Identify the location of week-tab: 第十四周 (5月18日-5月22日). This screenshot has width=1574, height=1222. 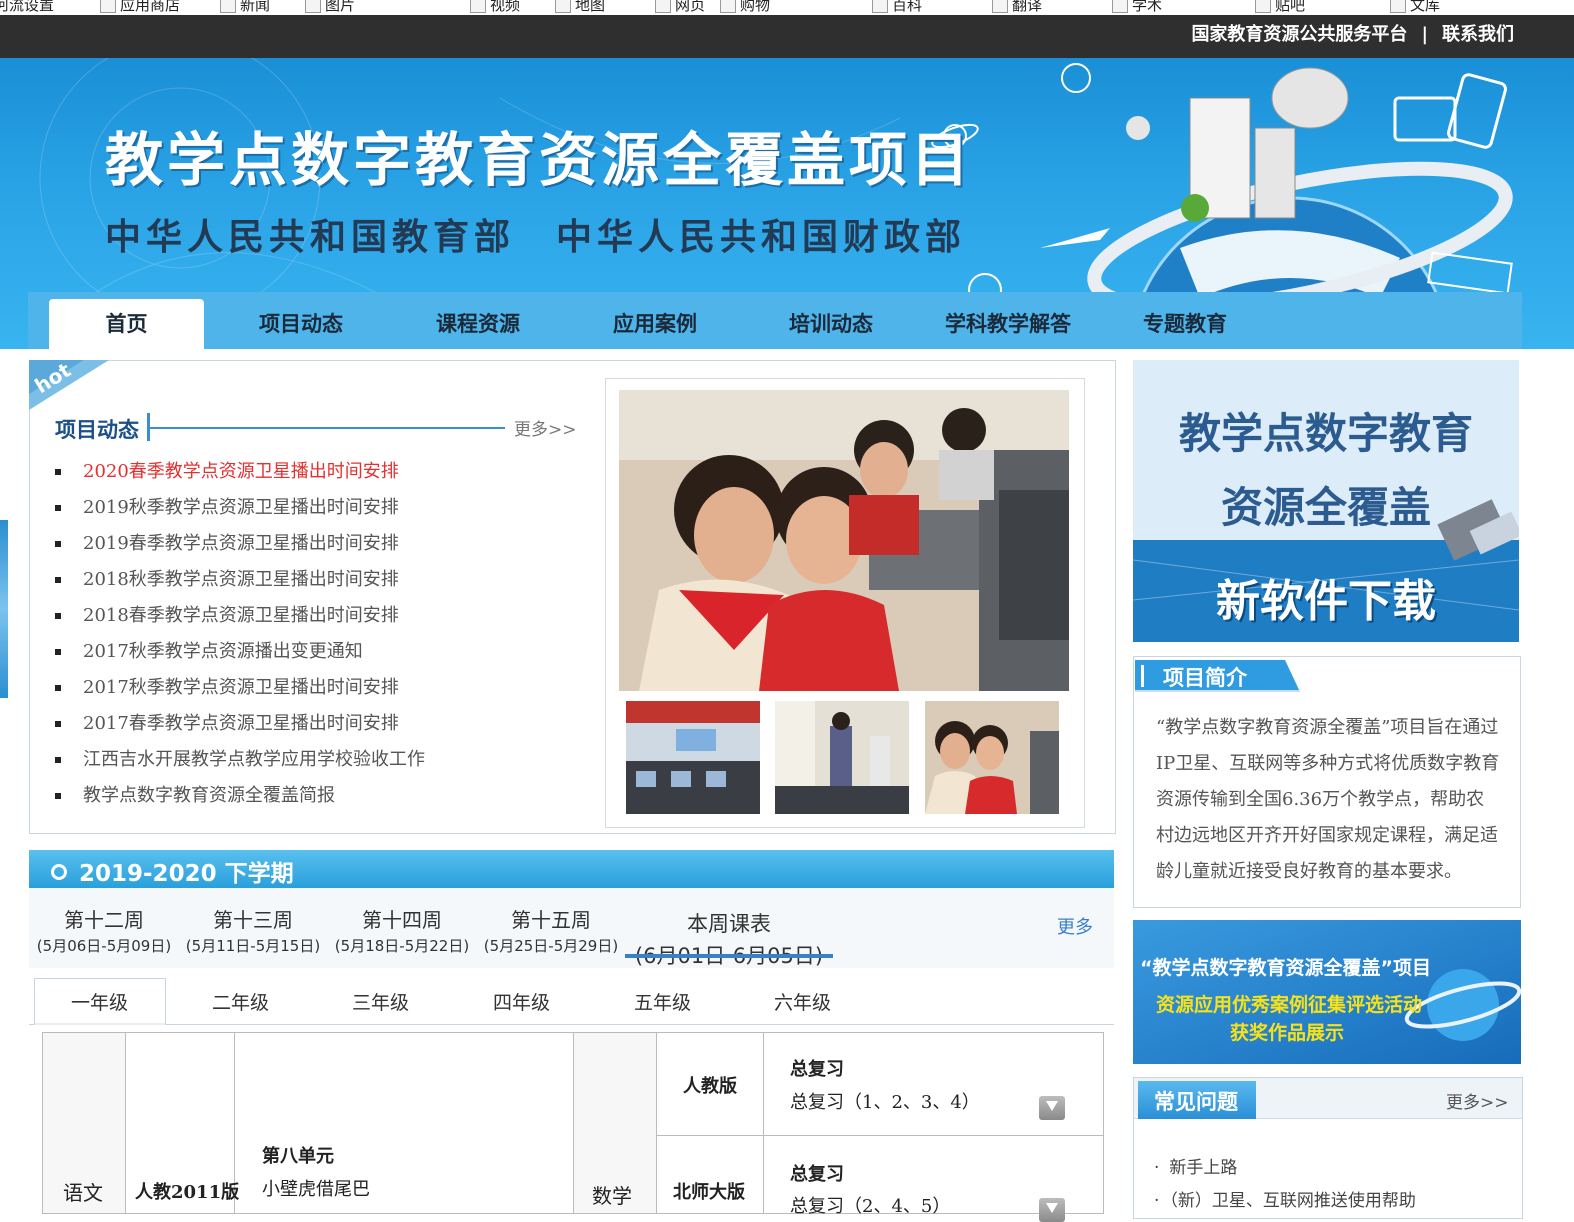
(402, 930).